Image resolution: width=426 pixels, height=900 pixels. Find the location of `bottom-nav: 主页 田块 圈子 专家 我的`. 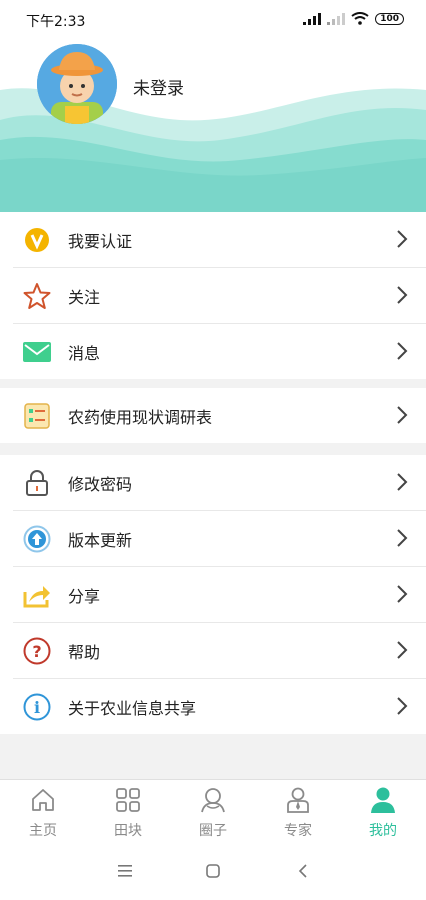

bottom-nav: 主页 田块 圈子 专家 我的 is located at coordinates (213, 811).